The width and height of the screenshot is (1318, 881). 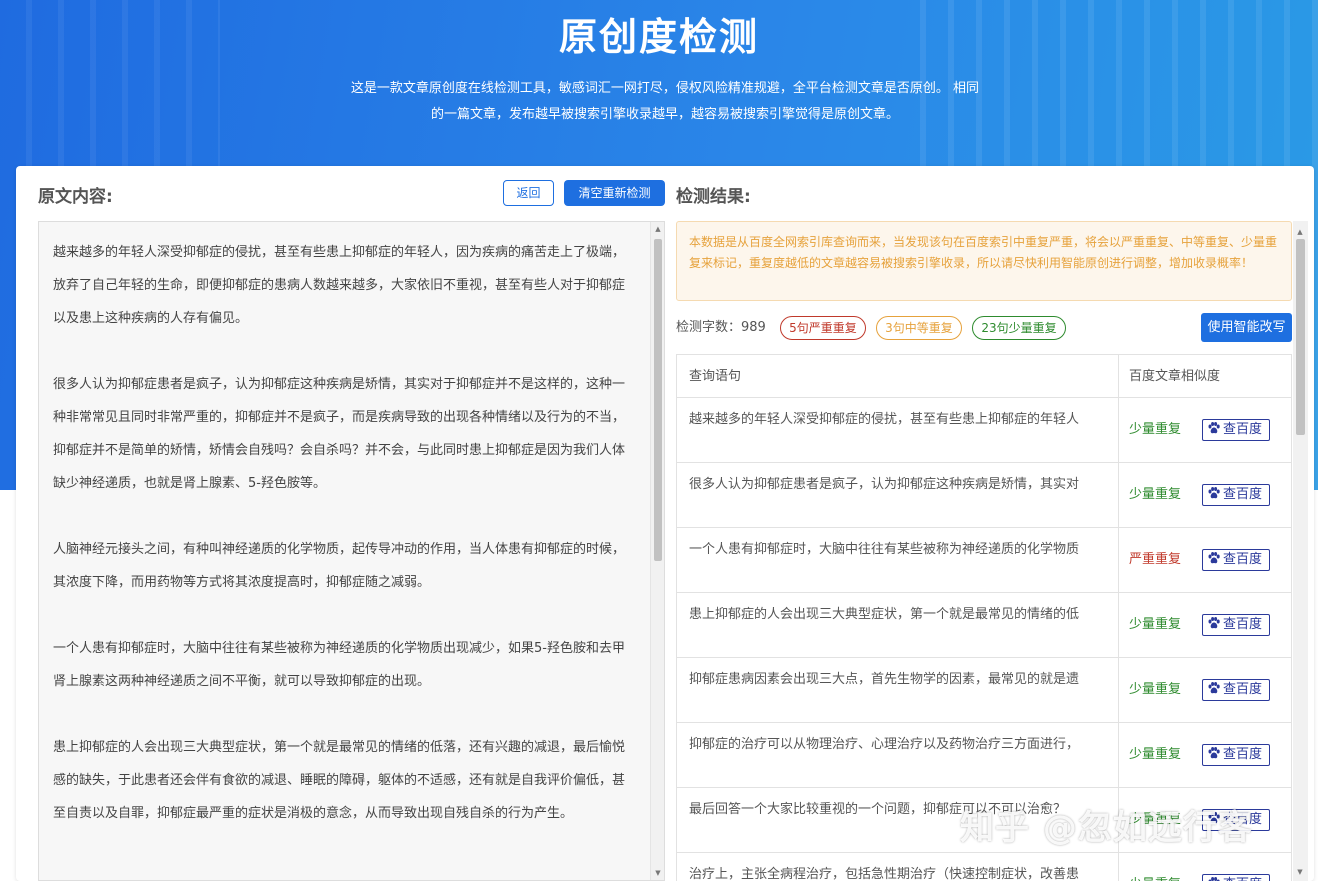 What do you see at coordinates (984, 625) in the screenshot?
I see `table-row: 患上抑郁症的人会出现三大典型症状，第一个就是最常见的情绪的低少量重复 查百度` at bounding box center [984, 625].